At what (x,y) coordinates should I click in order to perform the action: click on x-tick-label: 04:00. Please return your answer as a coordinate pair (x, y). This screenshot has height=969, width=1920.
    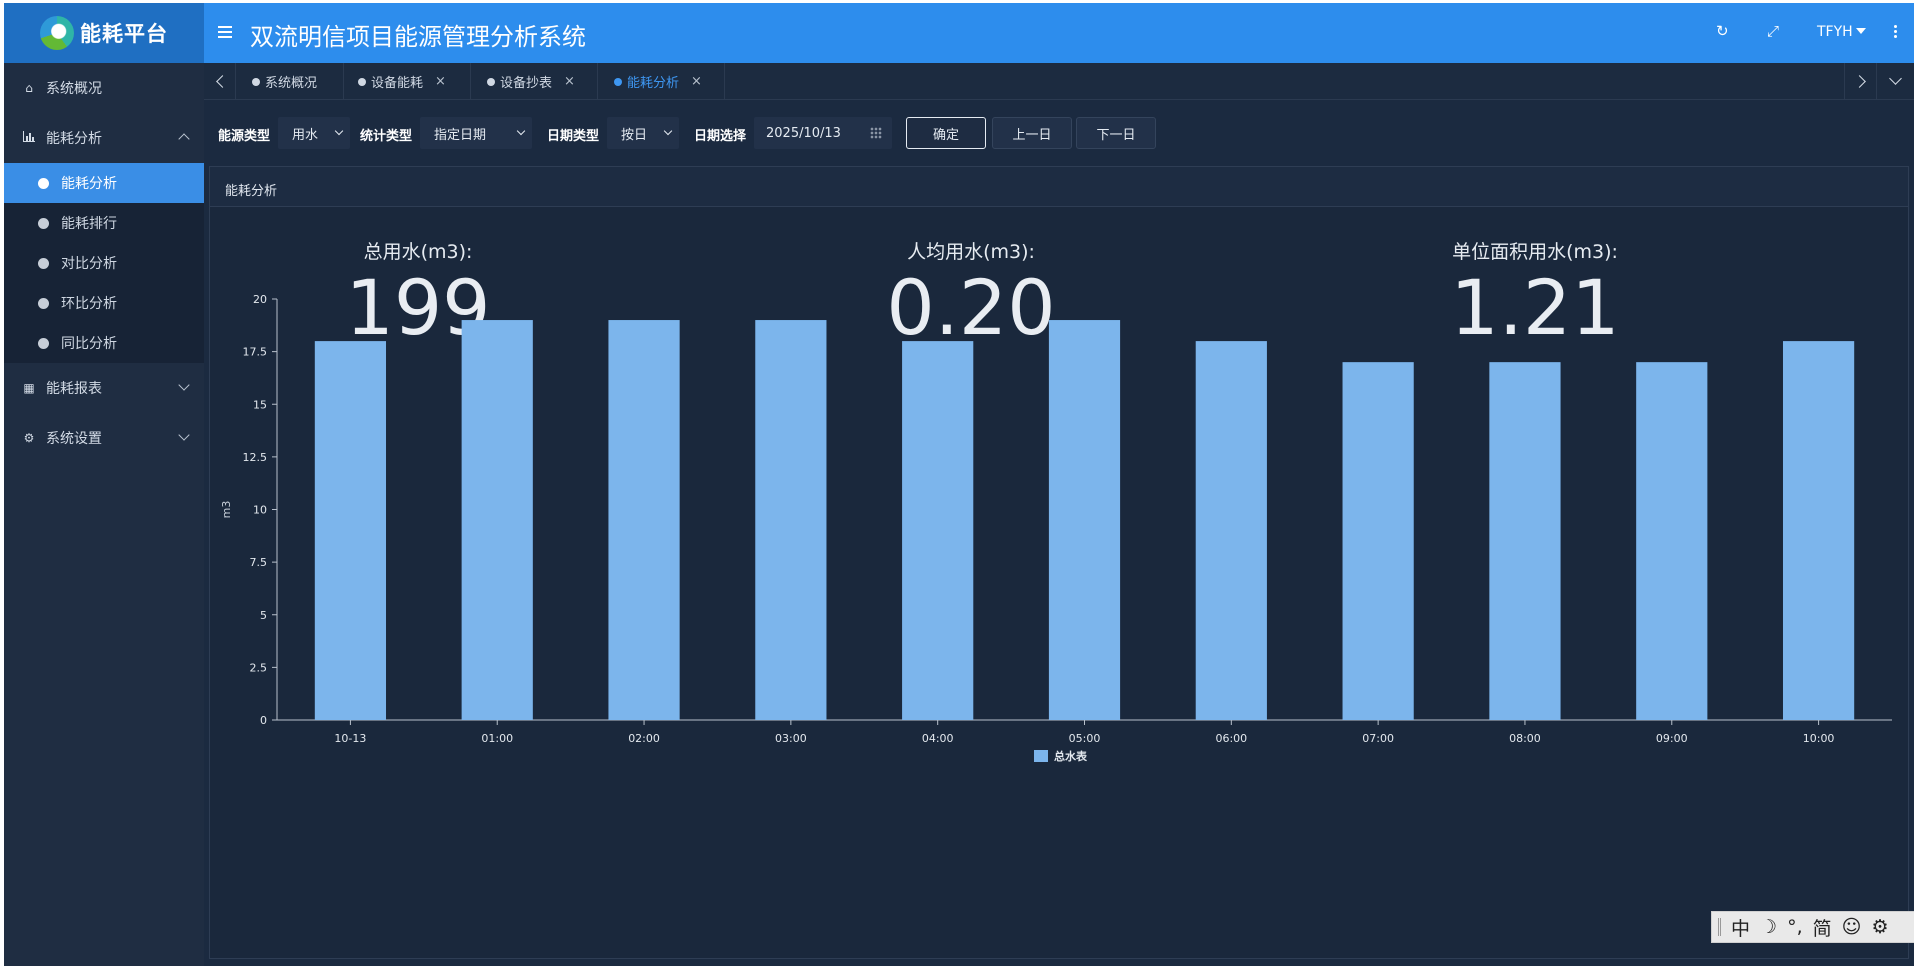
    Looking at the image, I should click on (938, 738).